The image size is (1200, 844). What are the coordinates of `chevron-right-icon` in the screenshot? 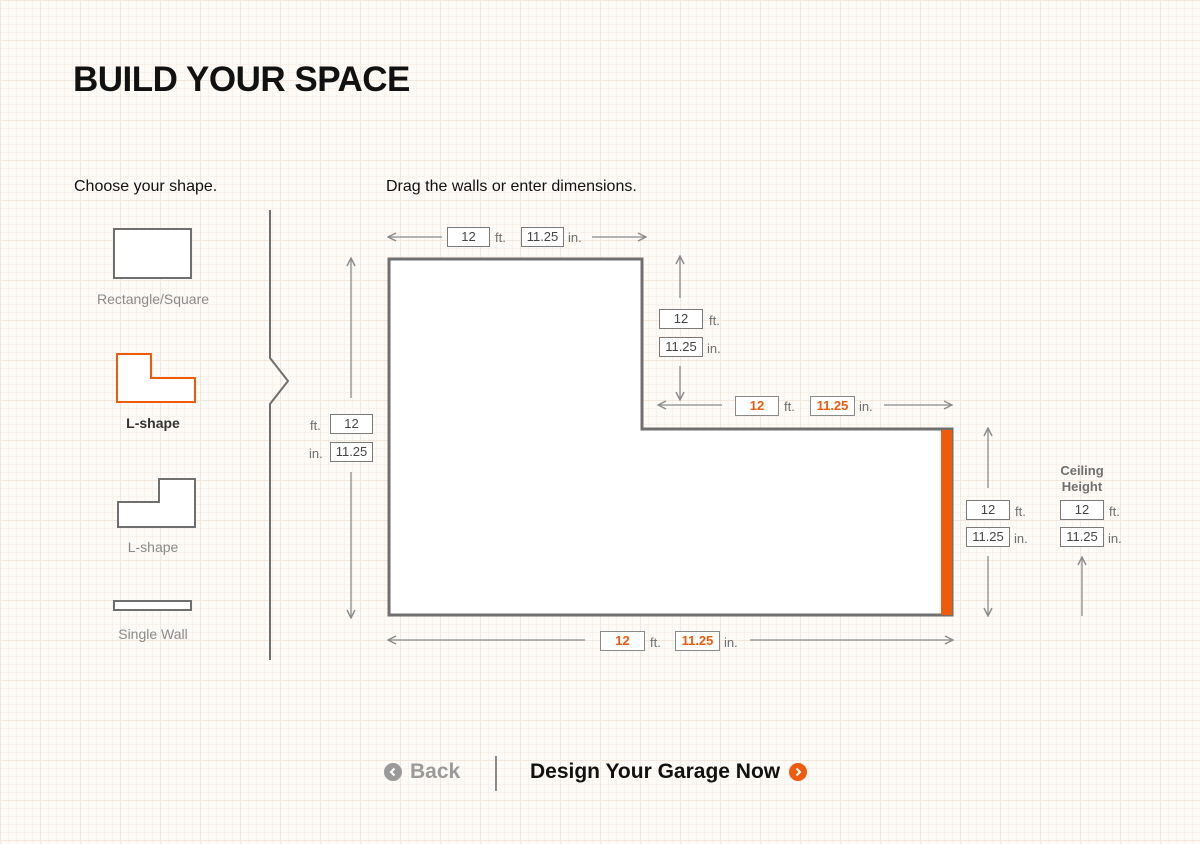 It's located at (798, 772).